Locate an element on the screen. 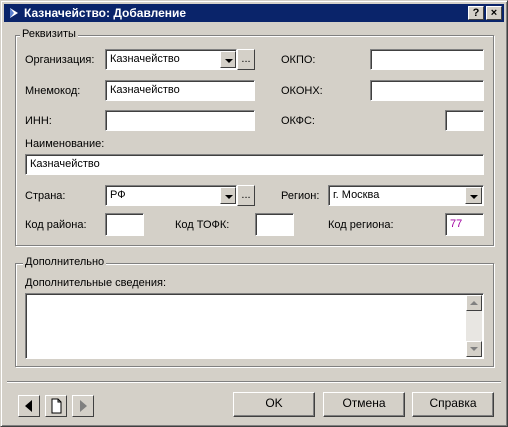  scroll-up-button is located at coordinates (474, 303).